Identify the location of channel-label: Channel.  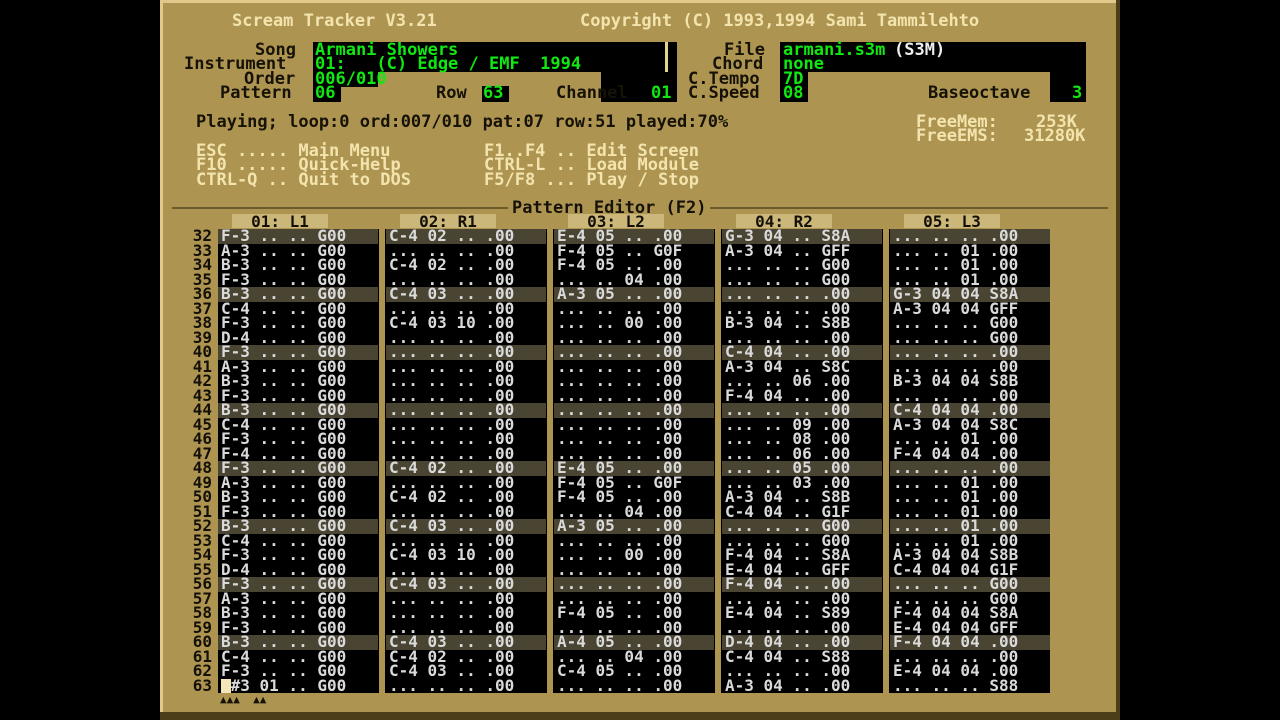
(592, 93).